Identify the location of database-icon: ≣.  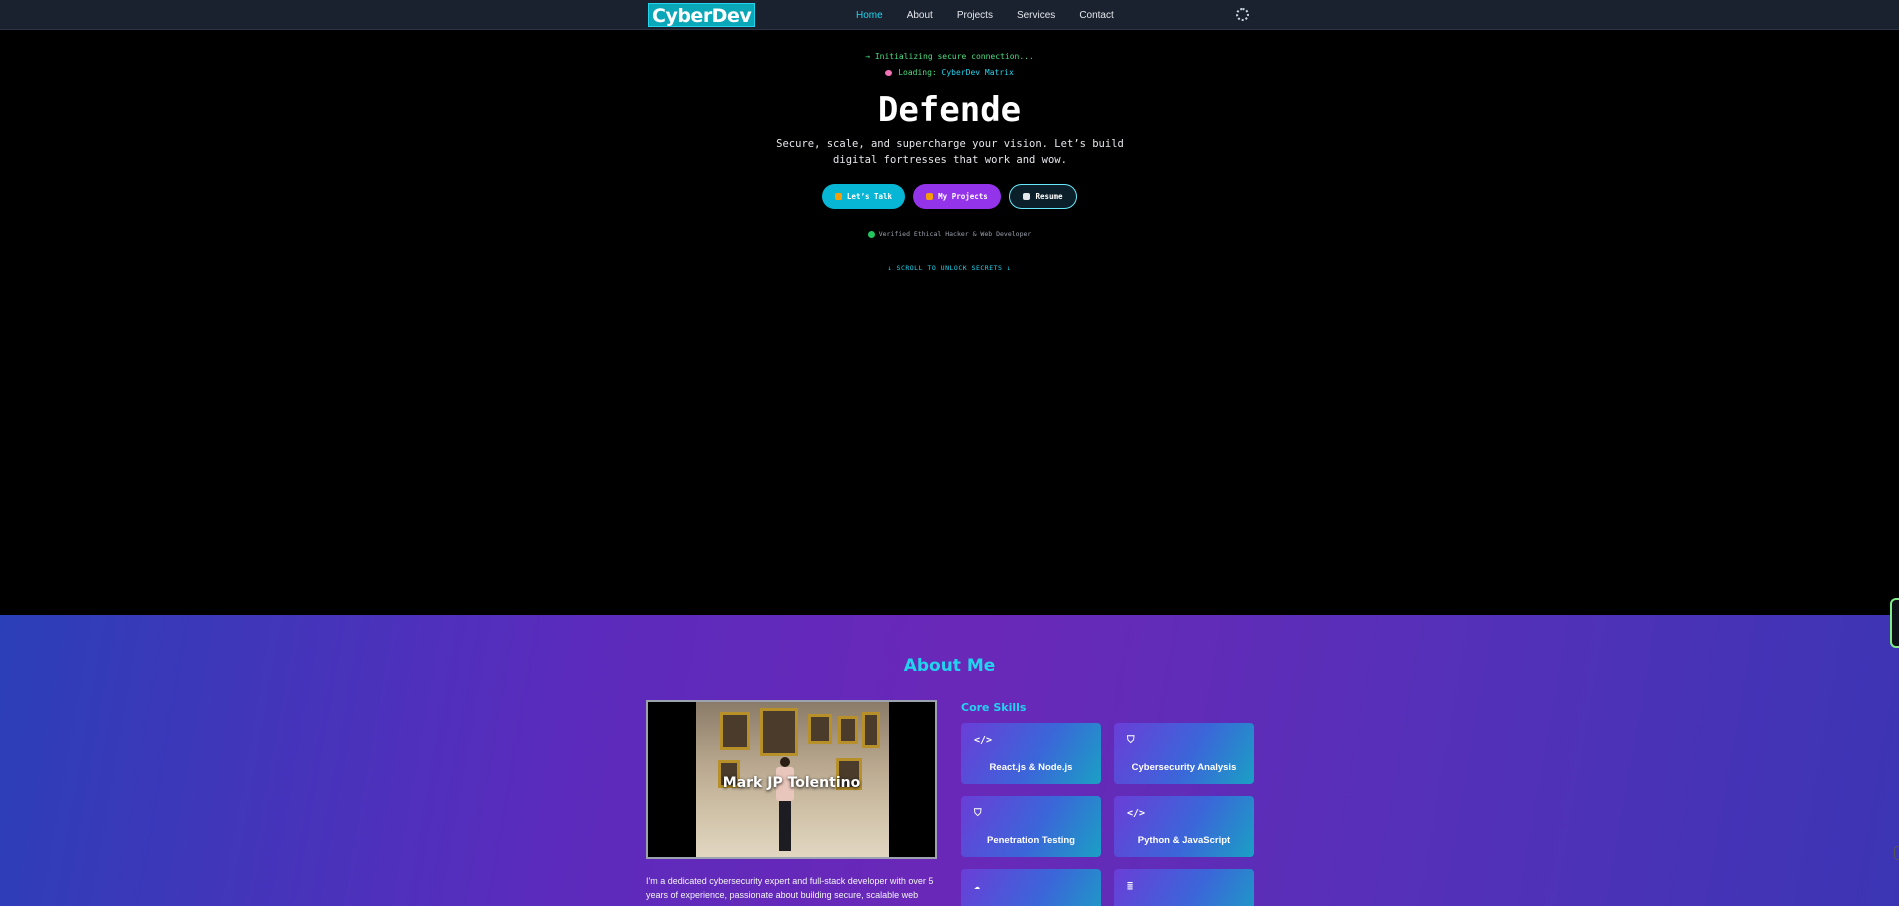
(1130, 886).